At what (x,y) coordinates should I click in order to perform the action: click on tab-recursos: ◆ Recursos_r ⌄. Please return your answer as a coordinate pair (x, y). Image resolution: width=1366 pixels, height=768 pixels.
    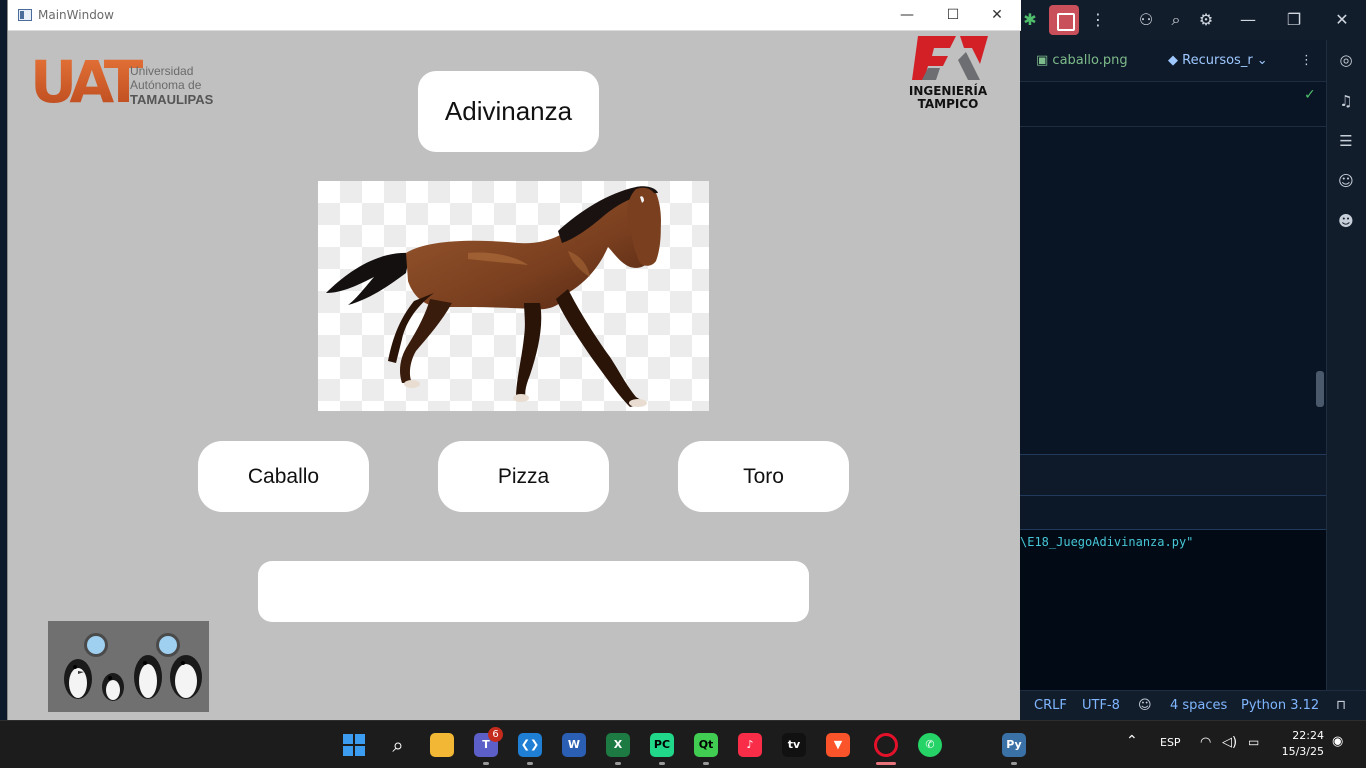
    Looking at the image, I should click on (1227, 60).